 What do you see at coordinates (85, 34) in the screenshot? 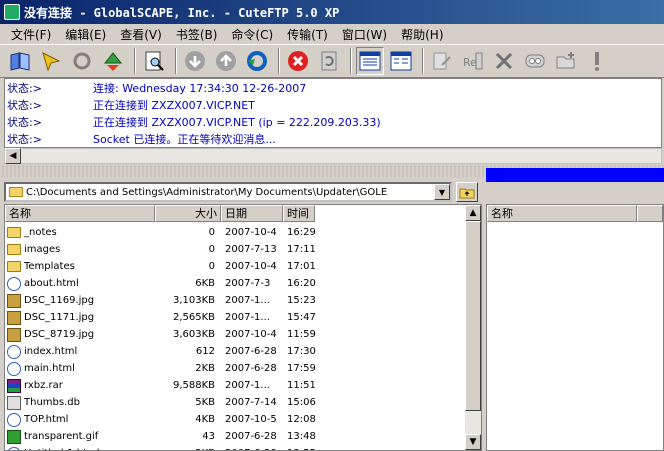
I see `menu-edit: 编辑(E)` at bounding box center [85, 34].